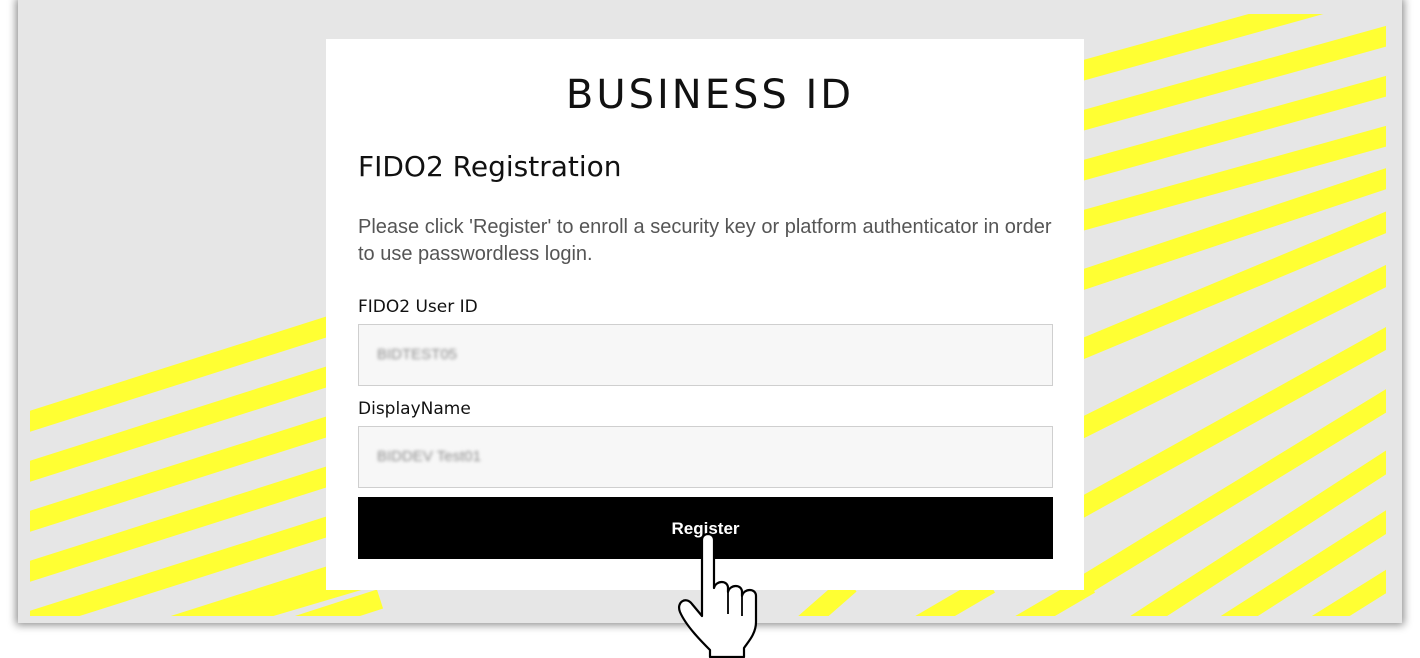  Describe the element at coordinates (417, 354) in the screenshot. I see `user-id-value: BIDTEST05` at that location.